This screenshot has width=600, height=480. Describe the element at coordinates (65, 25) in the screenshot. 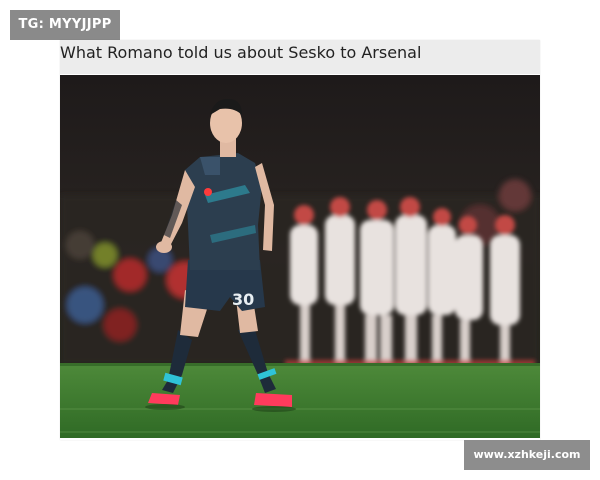

I see `tag-badge: TG: MYYJJPP` at that location.